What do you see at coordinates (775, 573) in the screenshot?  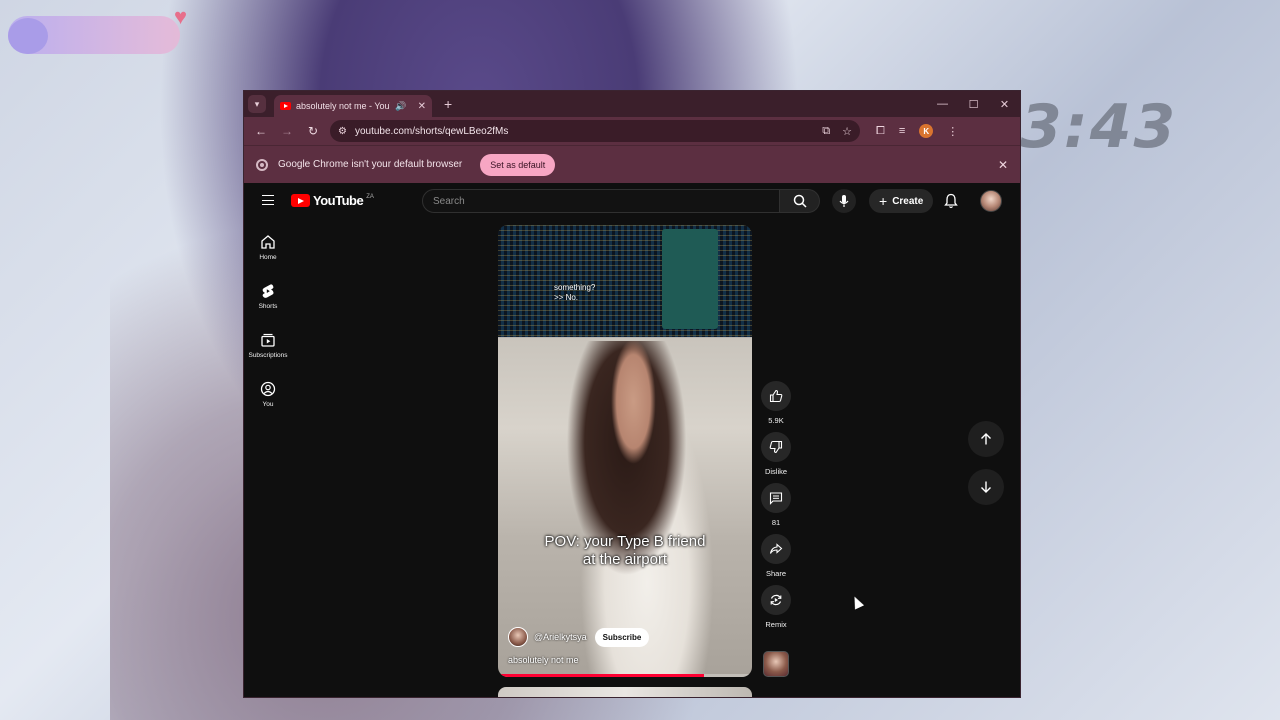 I see `share-label: Share` at bounding box center [775, 573].